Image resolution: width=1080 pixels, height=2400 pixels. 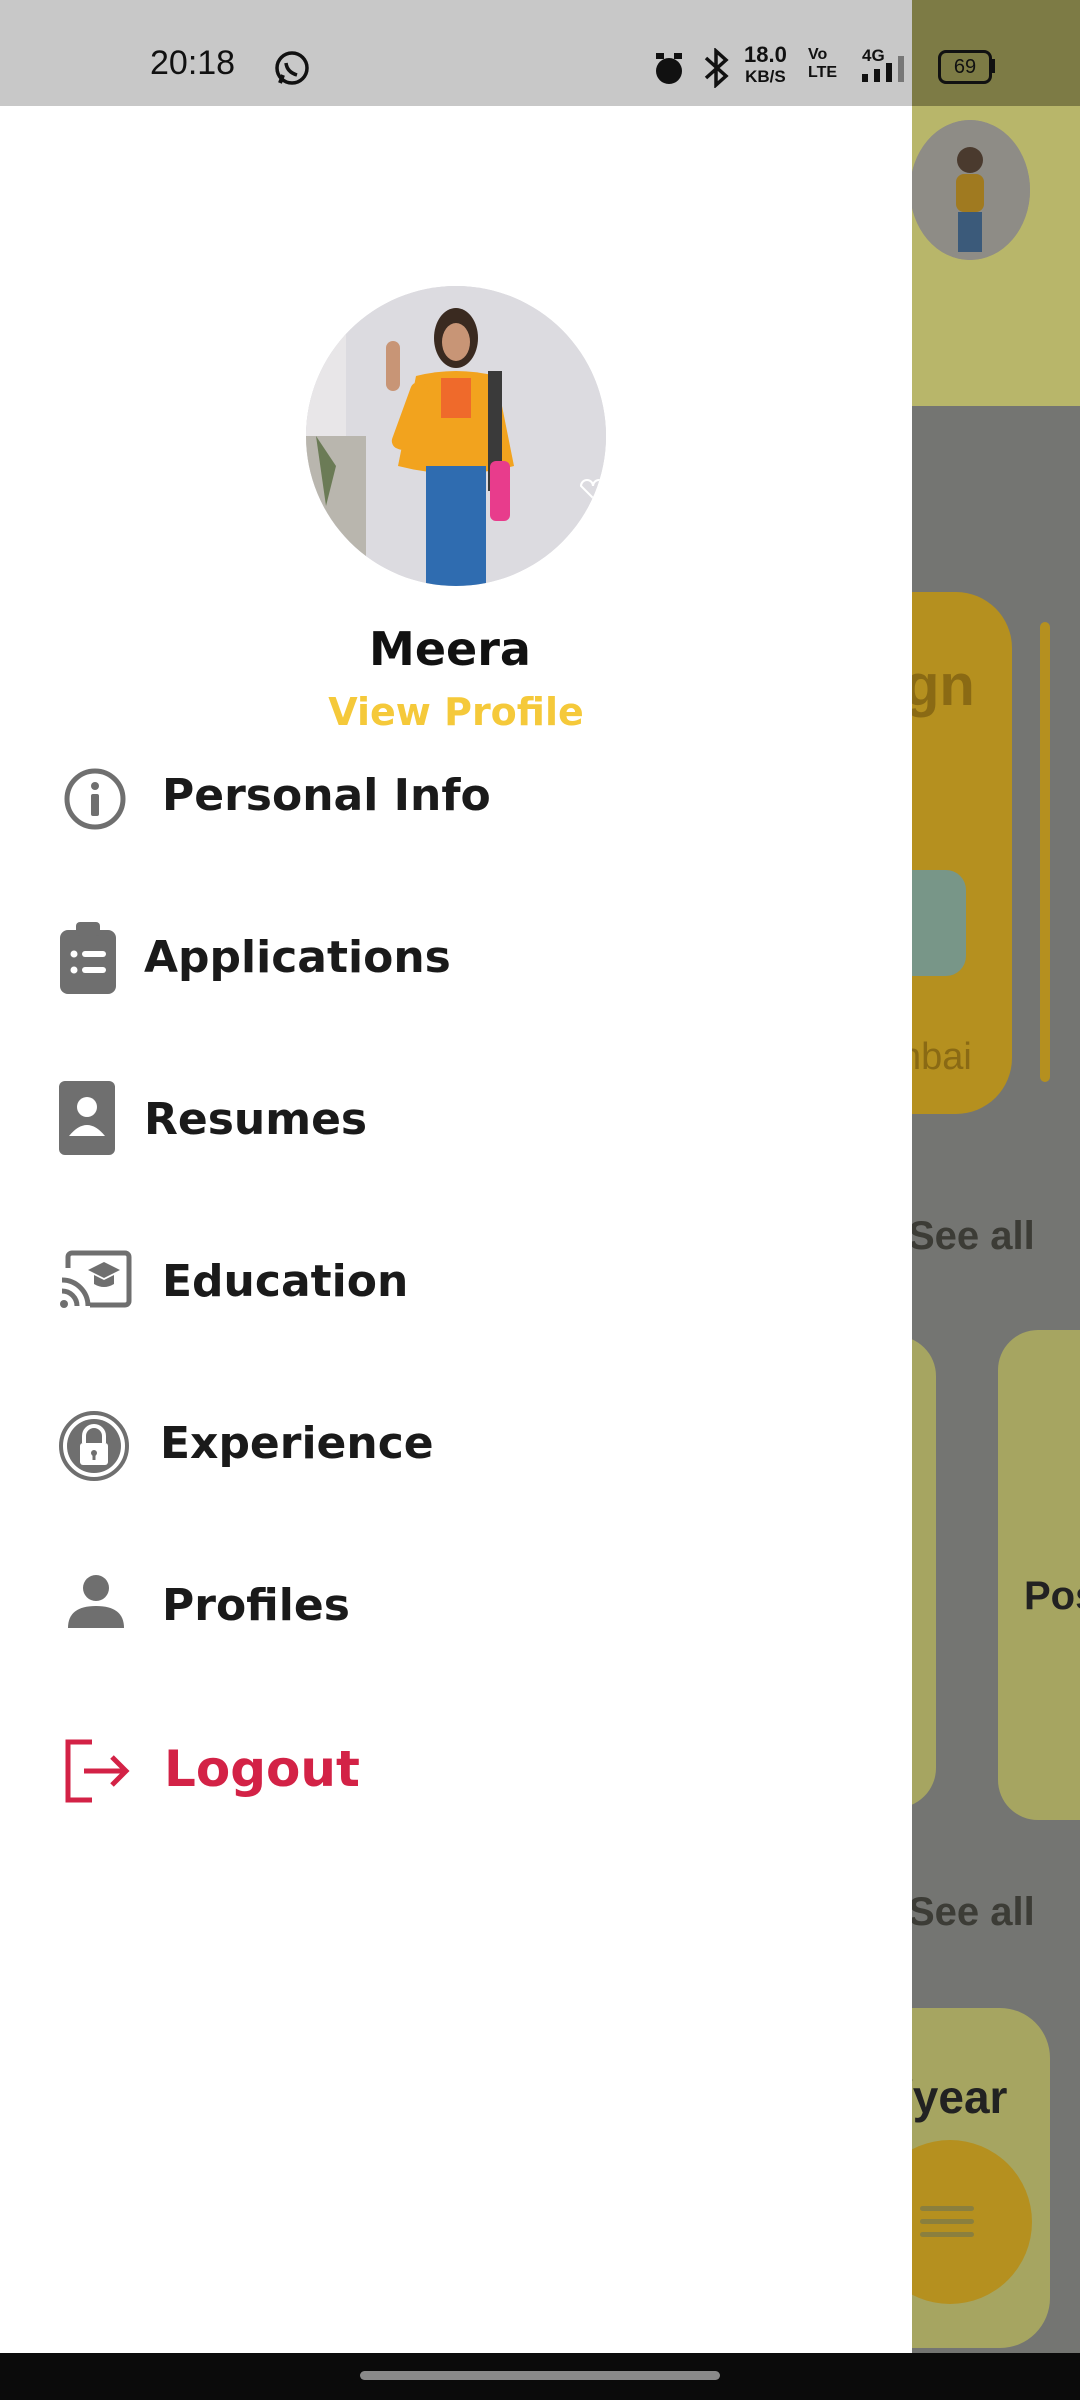 What do you see at coordinates (887, 71) in the screenshot?
I see `signal-icon` at bounding box center [887, 71].